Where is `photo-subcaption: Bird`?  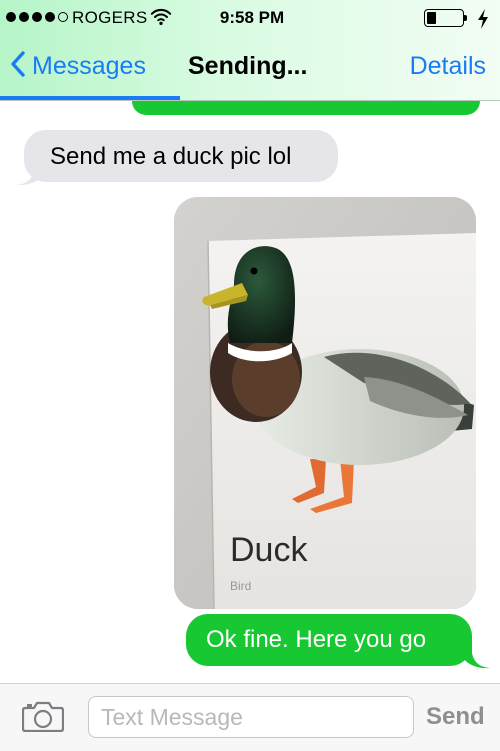
photo-subcaption: Bird is located at coordinates (241, 586).